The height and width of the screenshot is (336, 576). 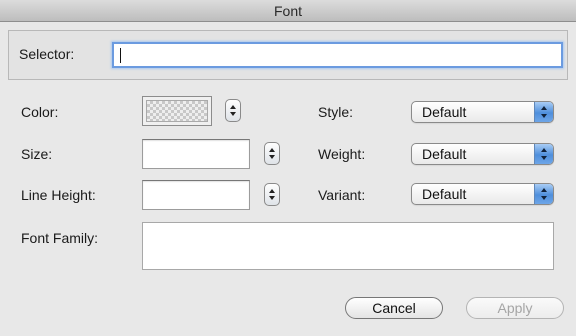 I want to click on selector-label: Selector:, so click(x=47, y=54).